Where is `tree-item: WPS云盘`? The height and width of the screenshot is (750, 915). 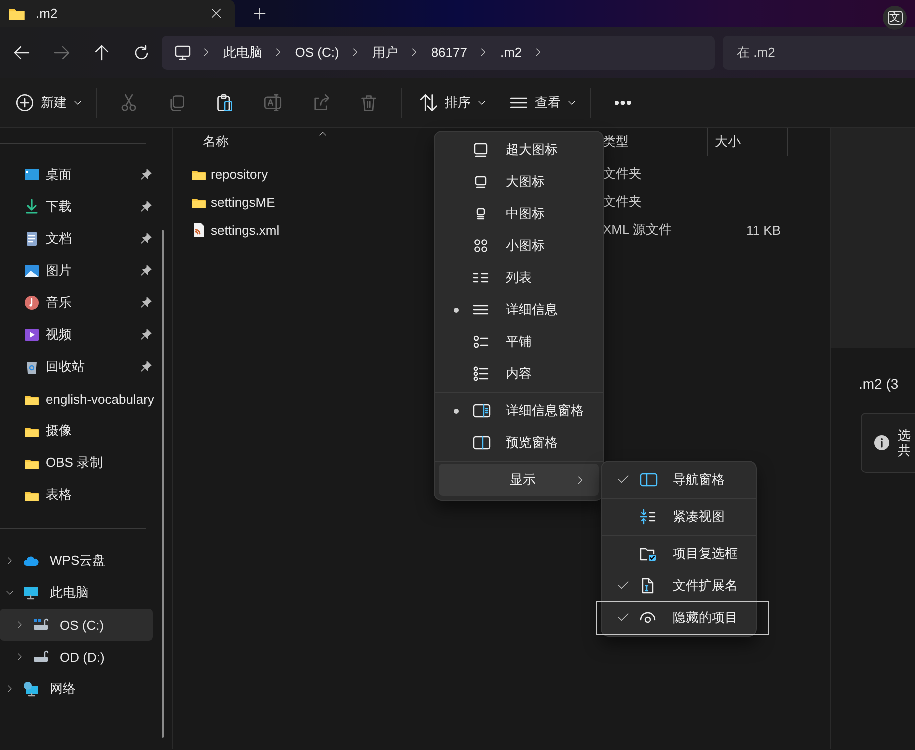 tree-item: WPS云盘 is located at coordinates (76, 561).